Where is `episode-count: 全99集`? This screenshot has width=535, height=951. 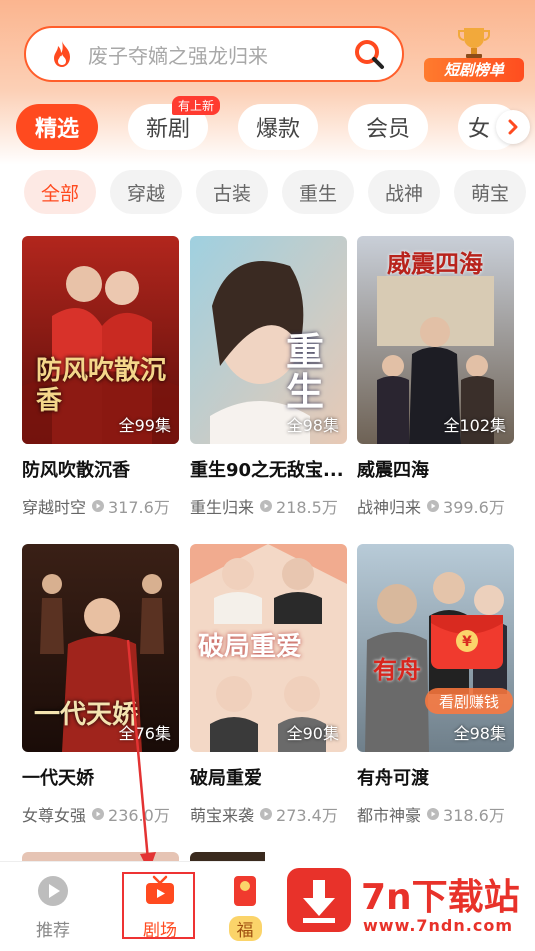
episode-count: 全99集 is located at coordinates (144, 425).